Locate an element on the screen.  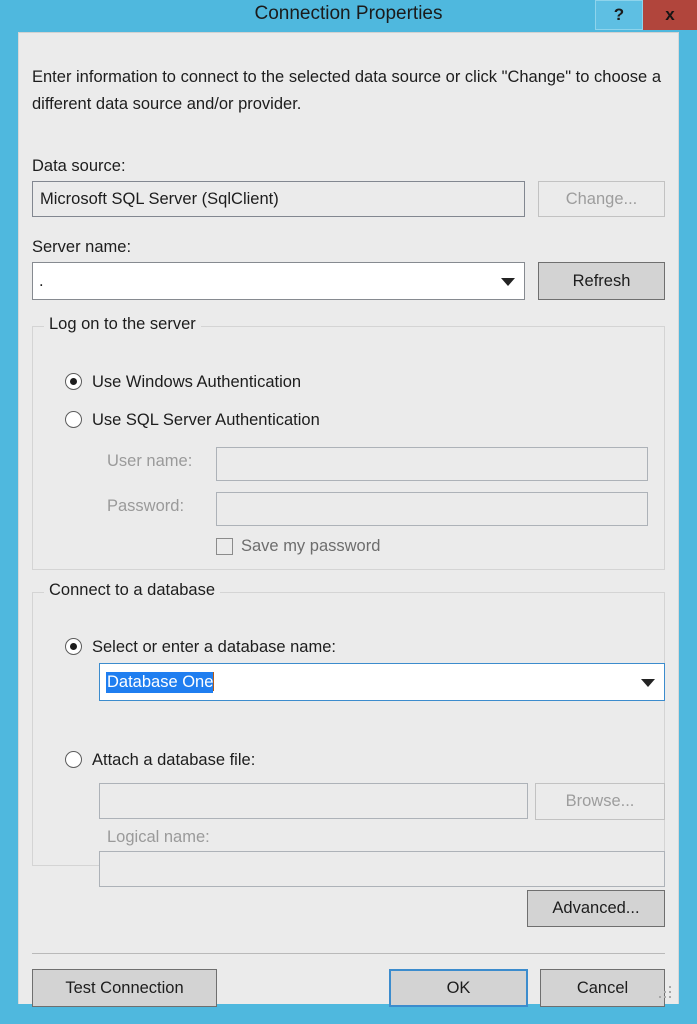
refresh-button: Refresh is located at coordinates (601, 281).